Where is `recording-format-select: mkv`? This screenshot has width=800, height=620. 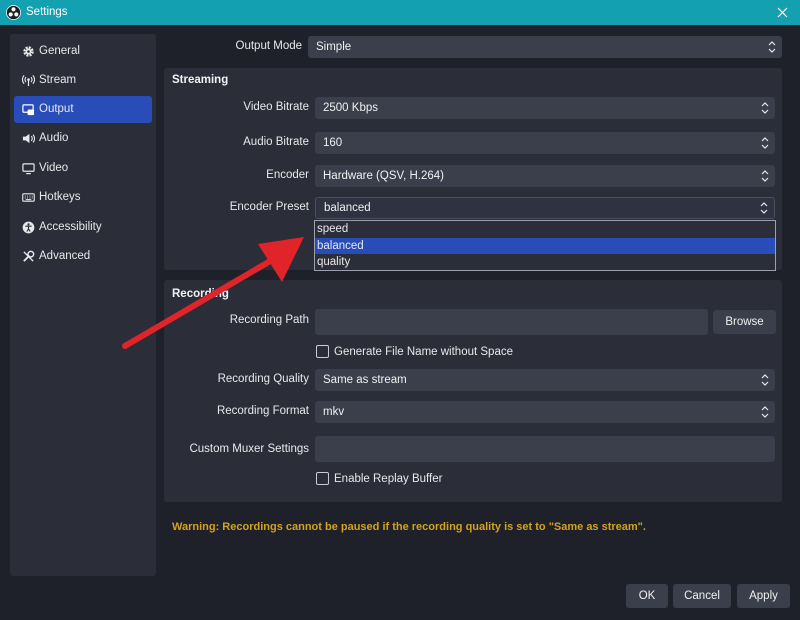
recording-format-select: mkv is located at coordinates (545, 412).